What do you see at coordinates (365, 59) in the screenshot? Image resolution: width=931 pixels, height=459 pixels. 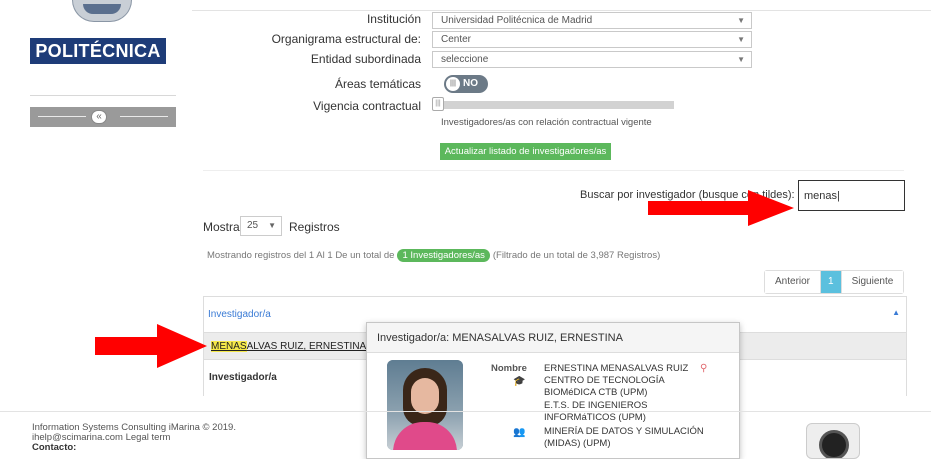 I see `entidad-label: Entidad subordinada` at bounding box center [365, 59].